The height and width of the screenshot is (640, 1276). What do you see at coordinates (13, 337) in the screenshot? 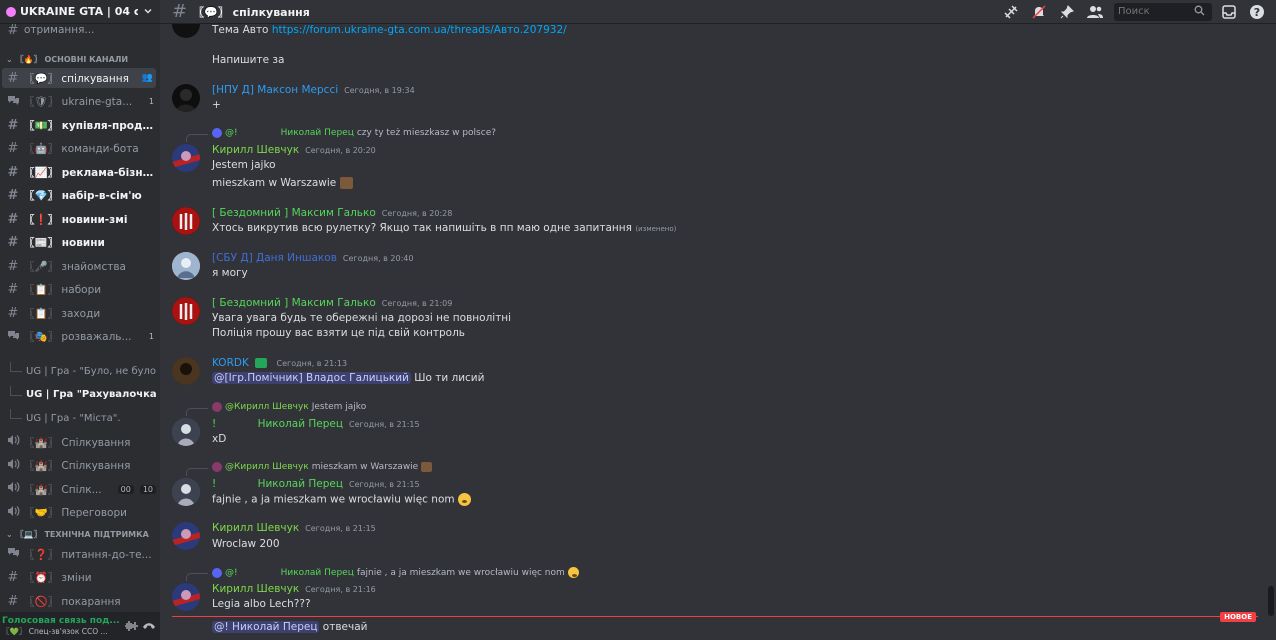
I see `forum-icon` at bounding box center [13, 337].